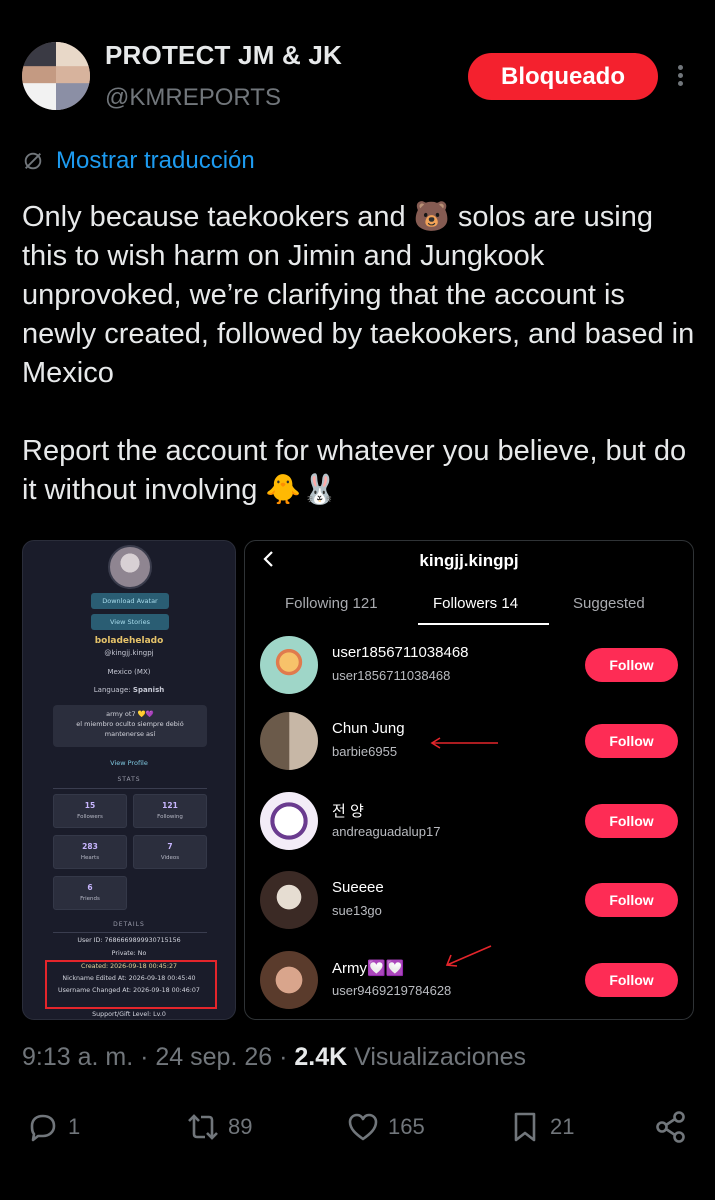 The width and height of the screenshot is (715, 1200). What do you see at coordinates (541, 1127) in the screenshot?
I see `bookmark-button: 21` at bounding box center [541, 1127].